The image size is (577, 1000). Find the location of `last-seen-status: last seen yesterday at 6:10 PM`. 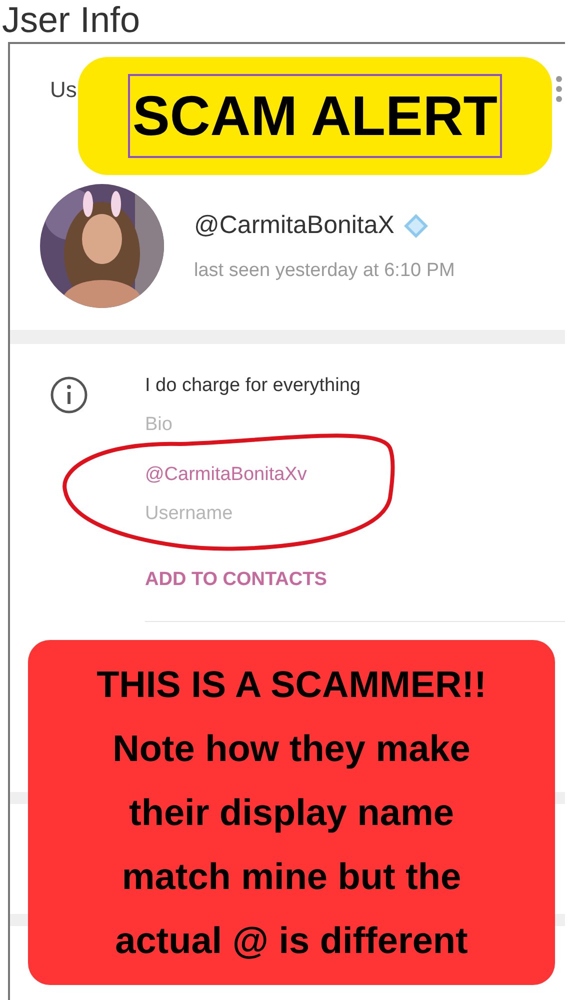

last-seen-status: last seen yesterday at 6:10 PM is located at coordinates (324, 270).